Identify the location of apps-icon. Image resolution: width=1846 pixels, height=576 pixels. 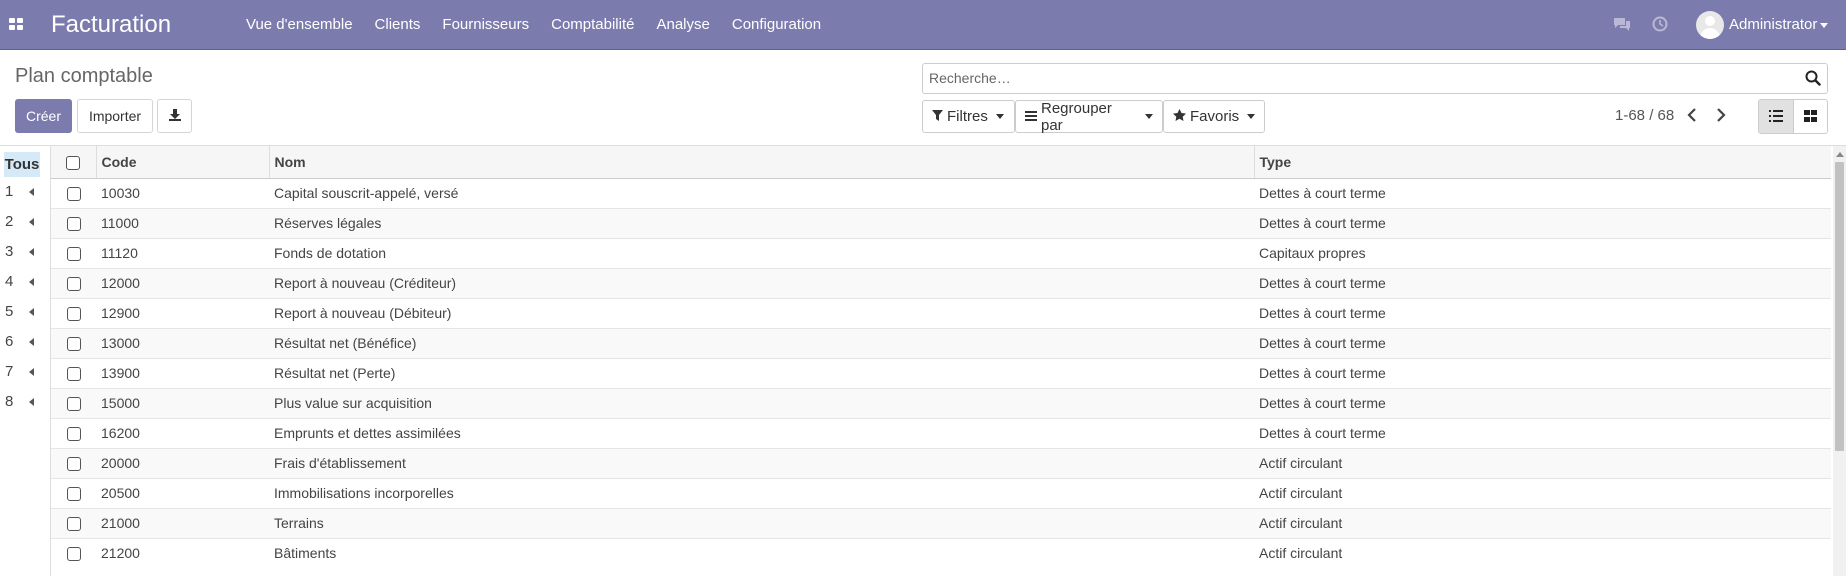
(16, 24).